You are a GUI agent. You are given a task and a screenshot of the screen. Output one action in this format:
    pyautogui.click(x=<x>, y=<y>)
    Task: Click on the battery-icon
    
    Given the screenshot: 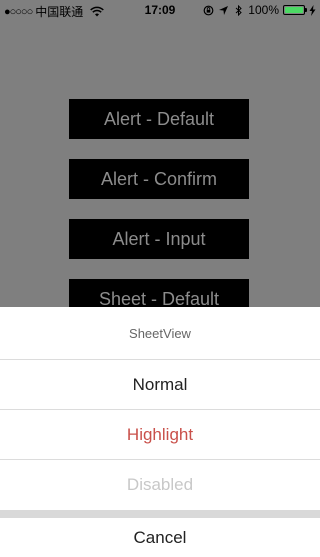 What is the action you would take?
    pyautogui.click(x=295, y=10)
    